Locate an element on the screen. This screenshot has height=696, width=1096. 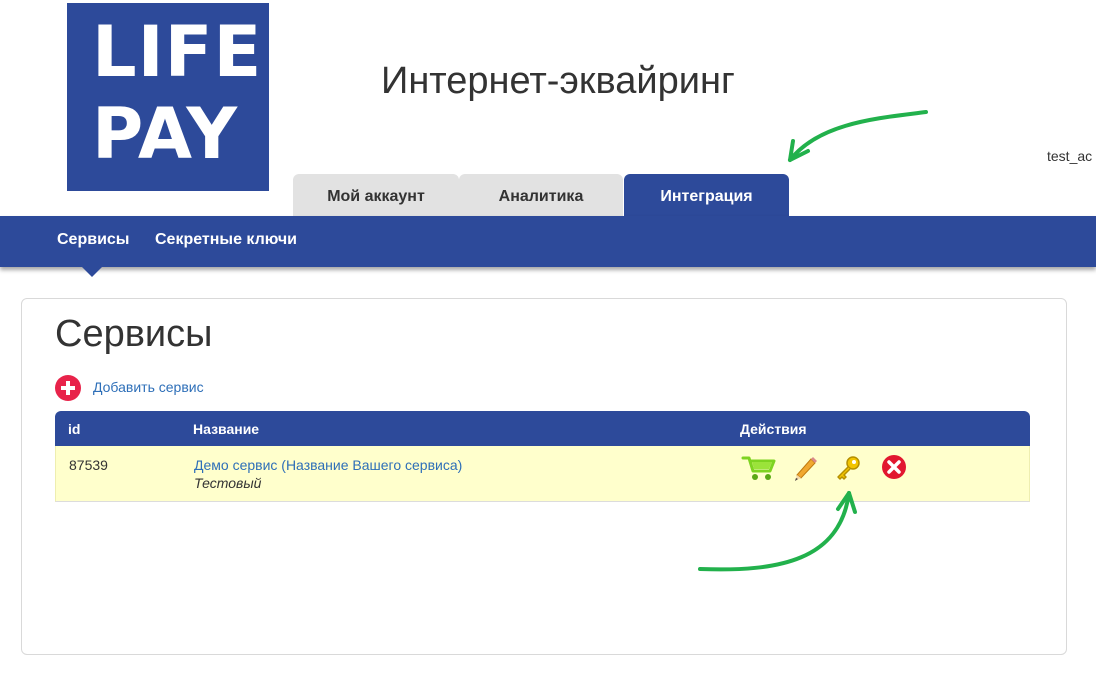
user-label: test_ac is located at coordinates (1069, 156).